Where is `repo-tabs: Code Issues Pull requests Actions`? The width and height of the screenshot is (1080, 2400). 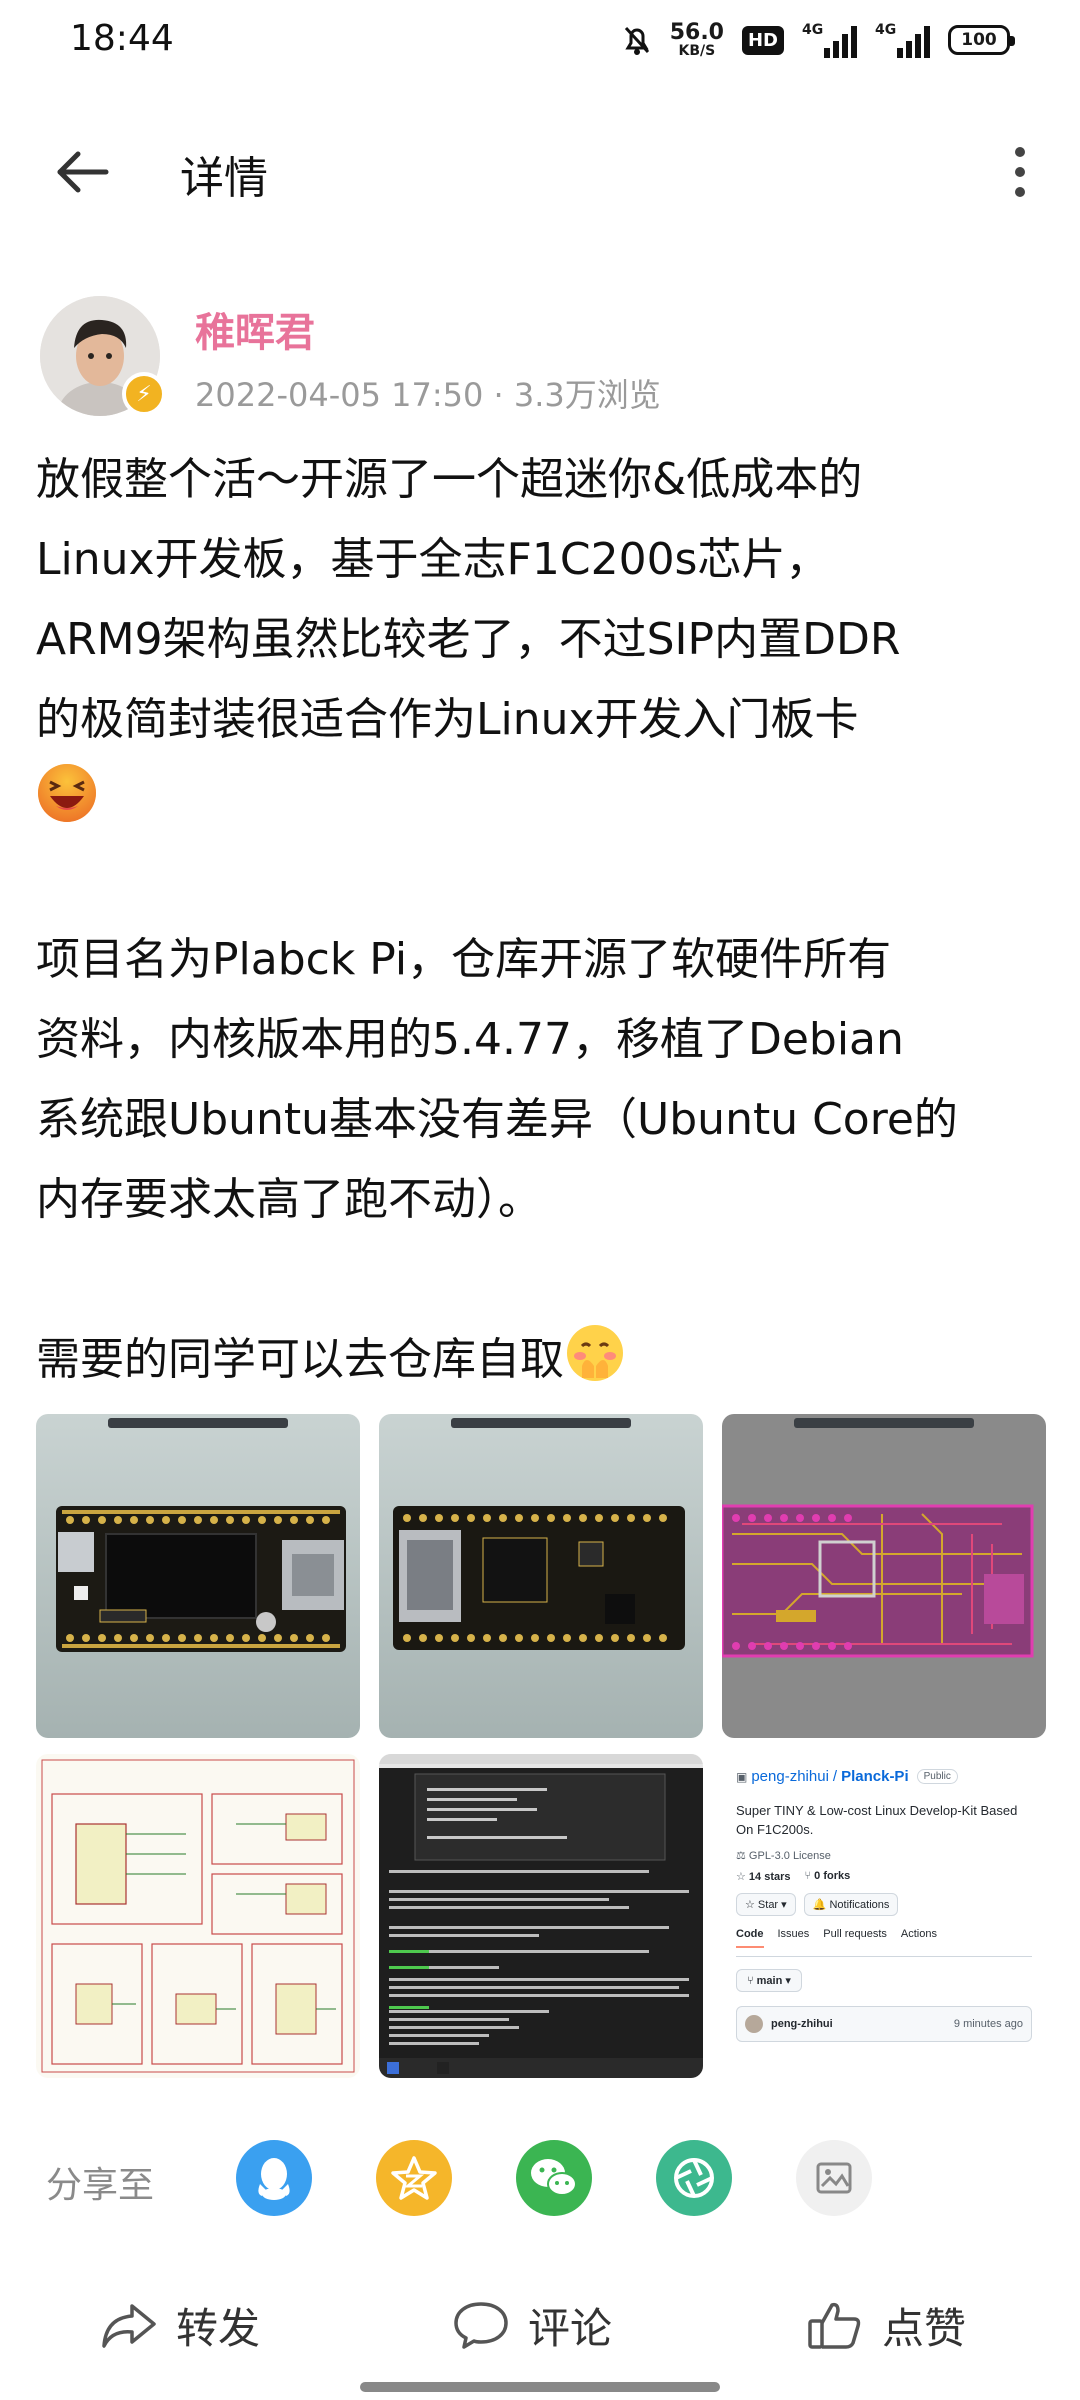
repo-tabs: Code Issues Pull requests Actions is located at coordinates (884, 1942).